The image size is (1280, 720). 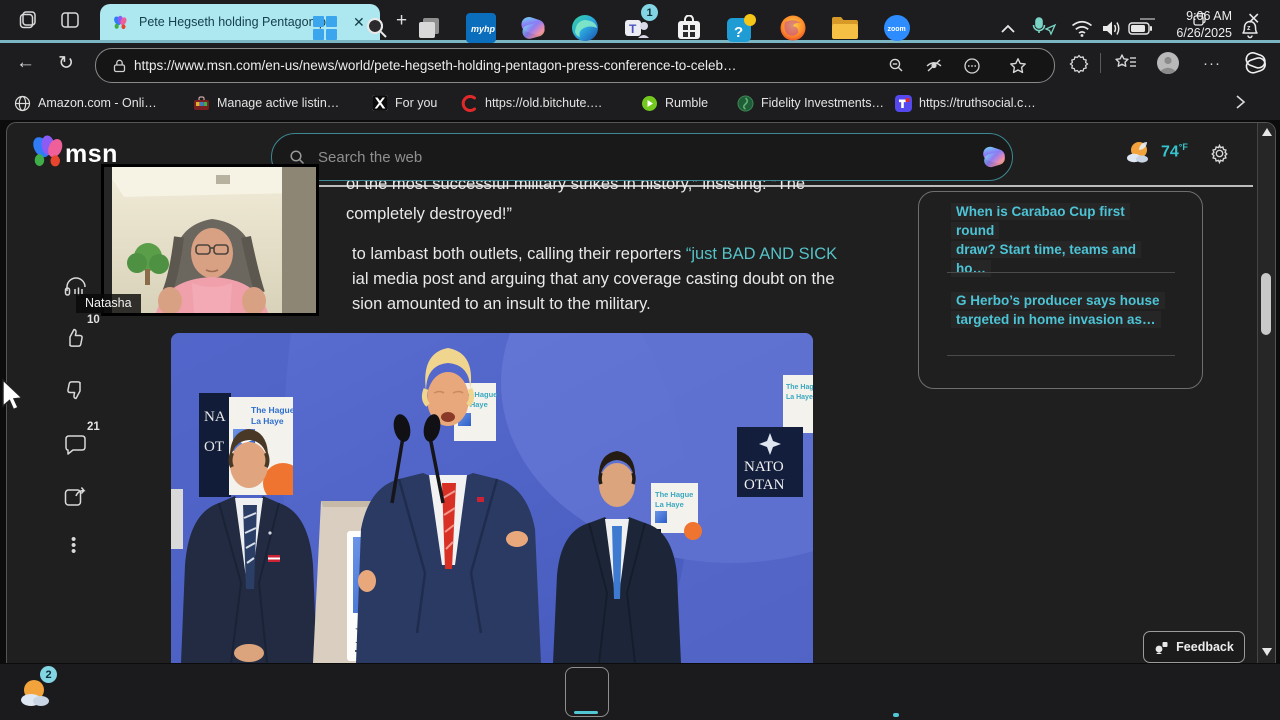 What do you see at coordinates (1209, 16) in the screenshot?
I see `tray-time: 9:06 AM` at bounding box center [1209, 16].